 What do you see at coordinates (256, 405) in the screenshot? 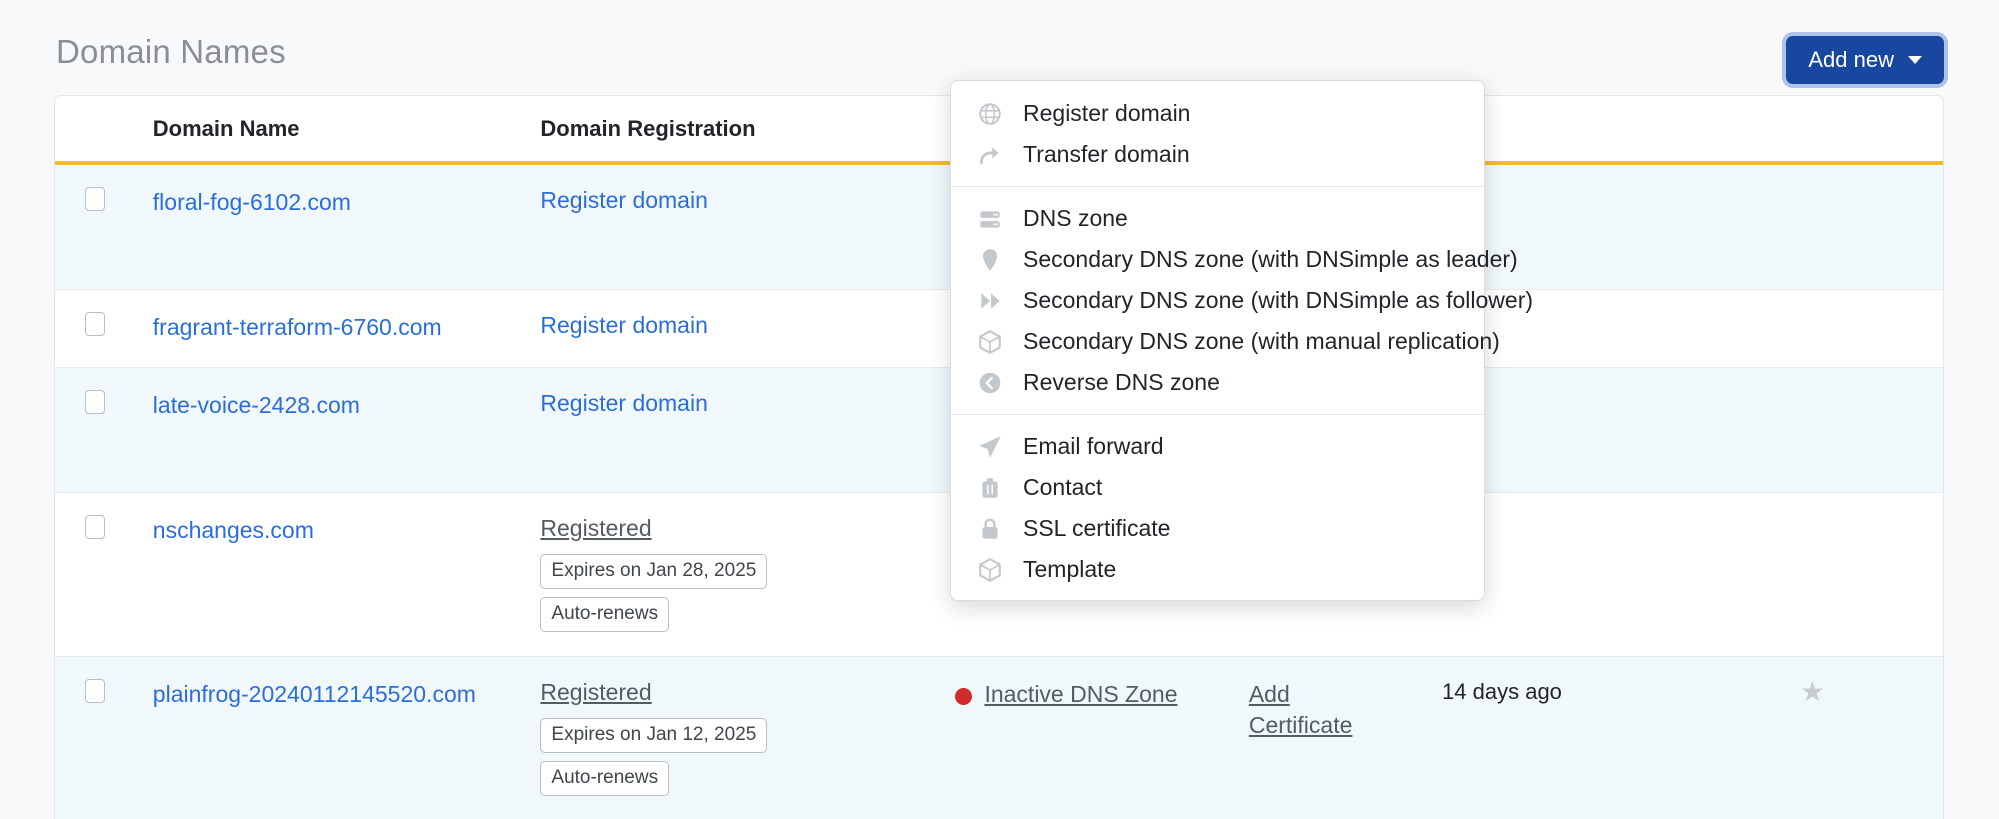
I see `domain-name-link: late-voice-2428.com` at bounding box center [256, 405].